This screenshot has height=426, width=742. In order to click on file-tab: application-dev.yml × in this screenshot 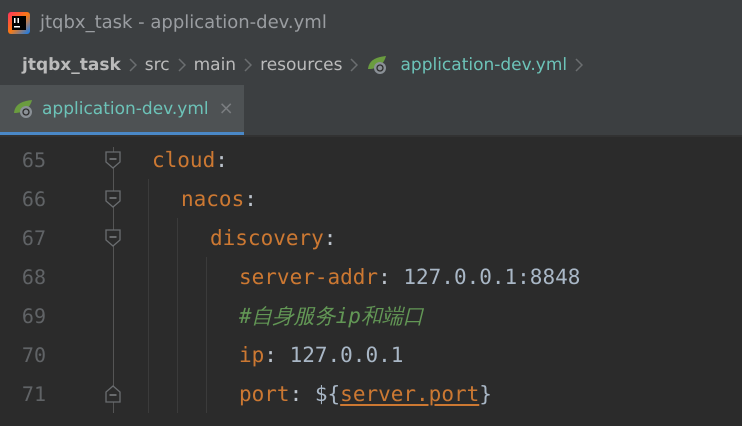, I will do `click(122, 110)`.